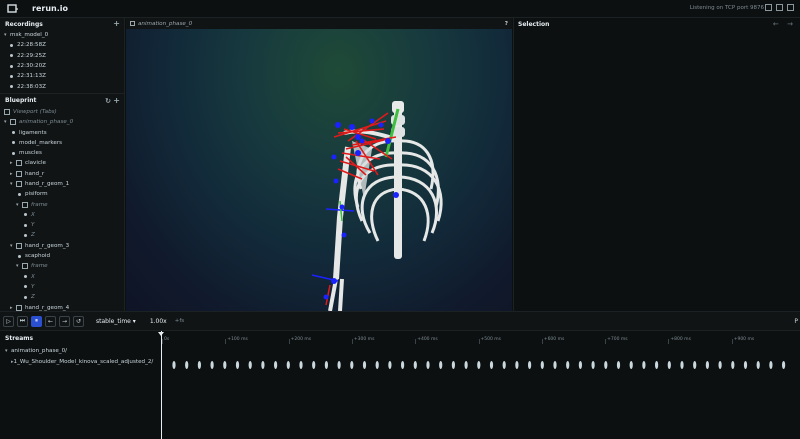 This screenshot has width=800, height=439. I want to click on step-next-button: →, so click(64, 321).